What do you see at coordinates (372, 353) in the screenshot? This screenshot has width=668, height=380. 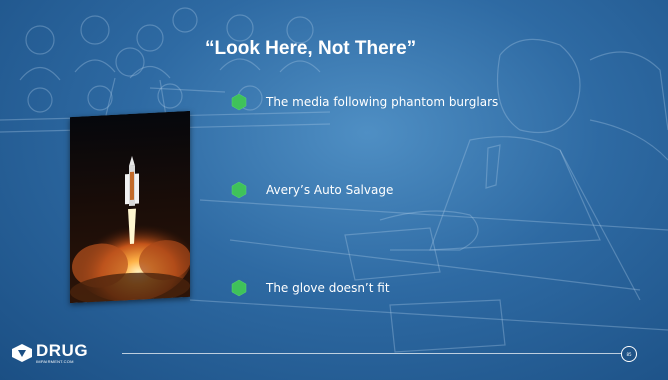 I see `footer-divider` at bounding box center [372, 353].